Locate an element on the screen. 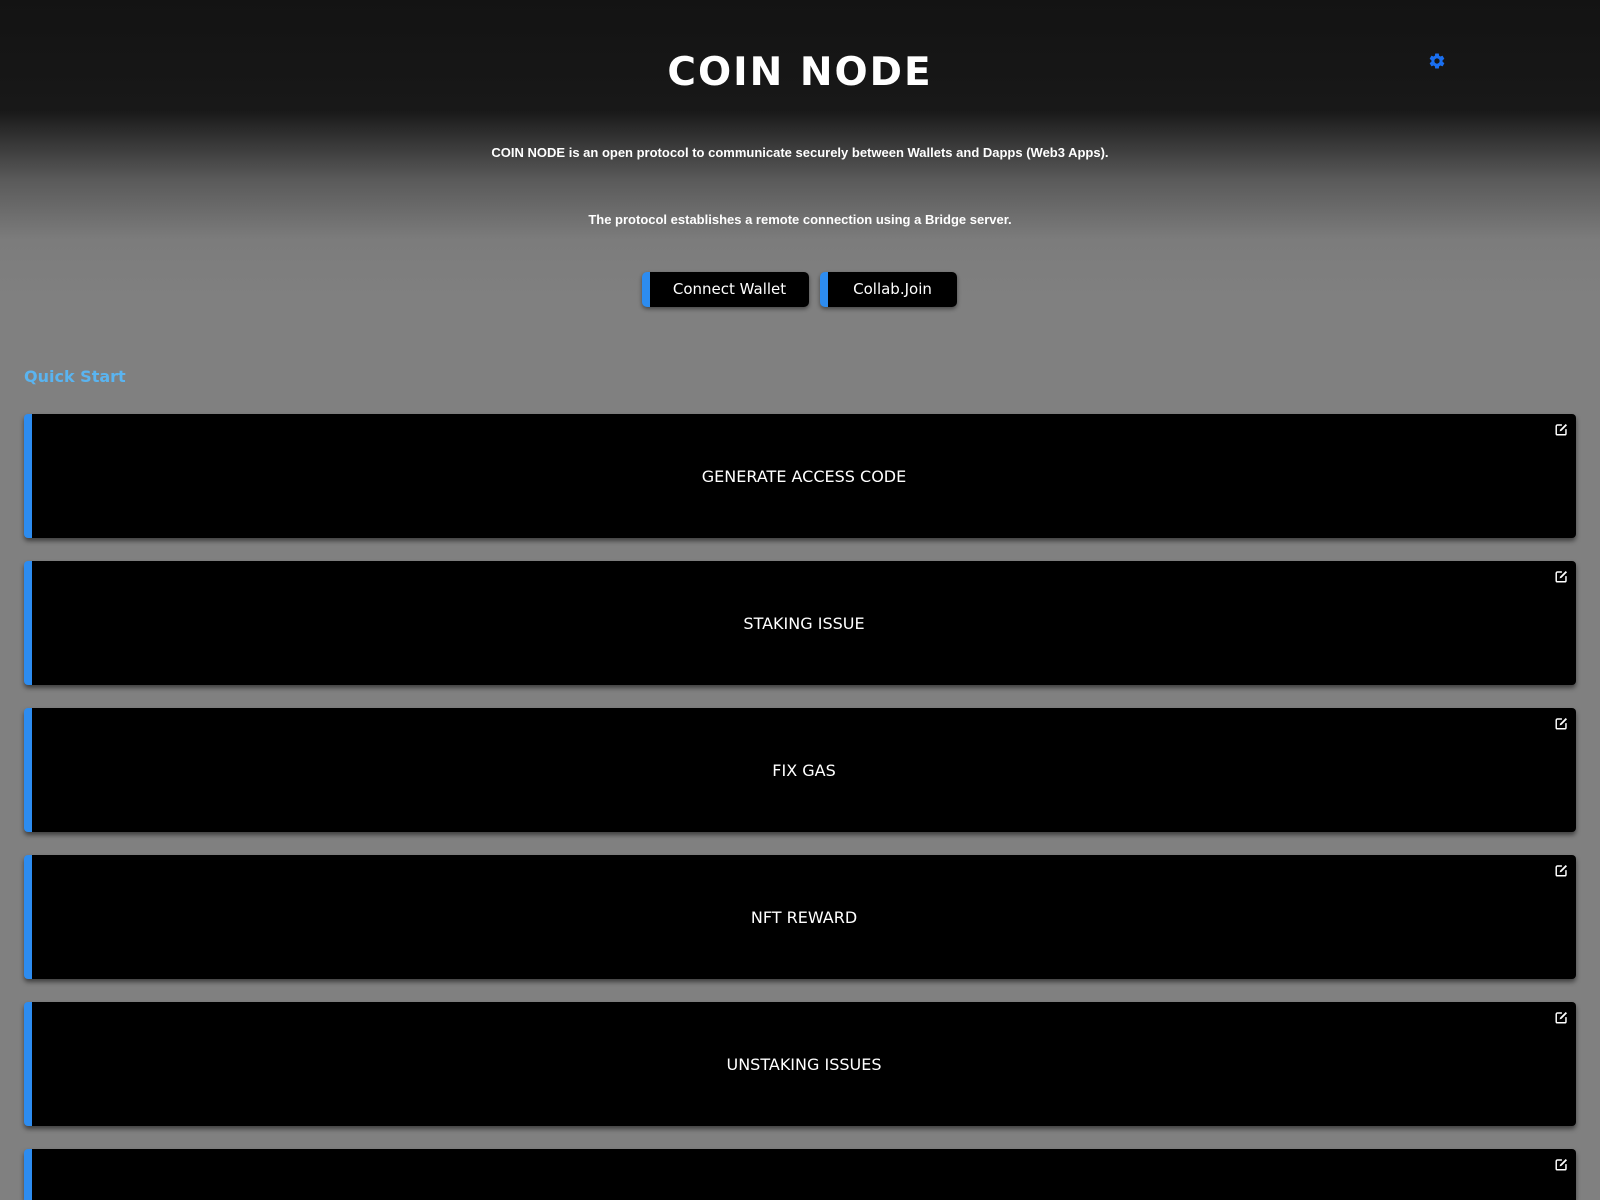 The height and width of the screenshot is (1200, 1600). collab-join-button: Collab.Join is located at coordinates (888, 289).